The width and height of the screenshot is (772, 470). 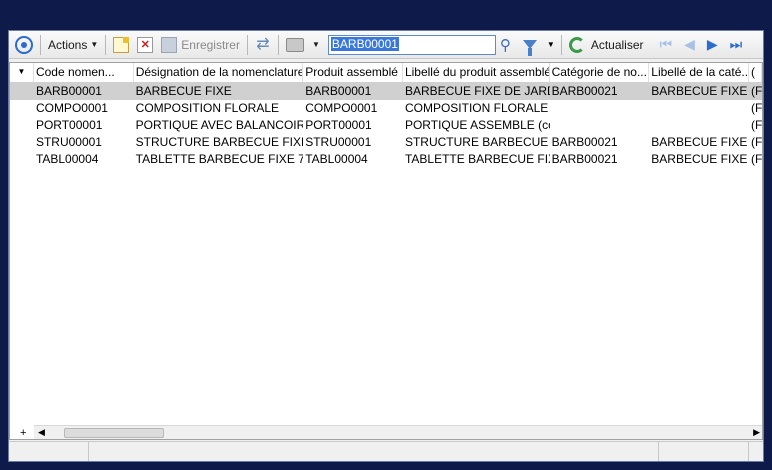 I want to click on new-document-icon, so click(x=121, y=44).